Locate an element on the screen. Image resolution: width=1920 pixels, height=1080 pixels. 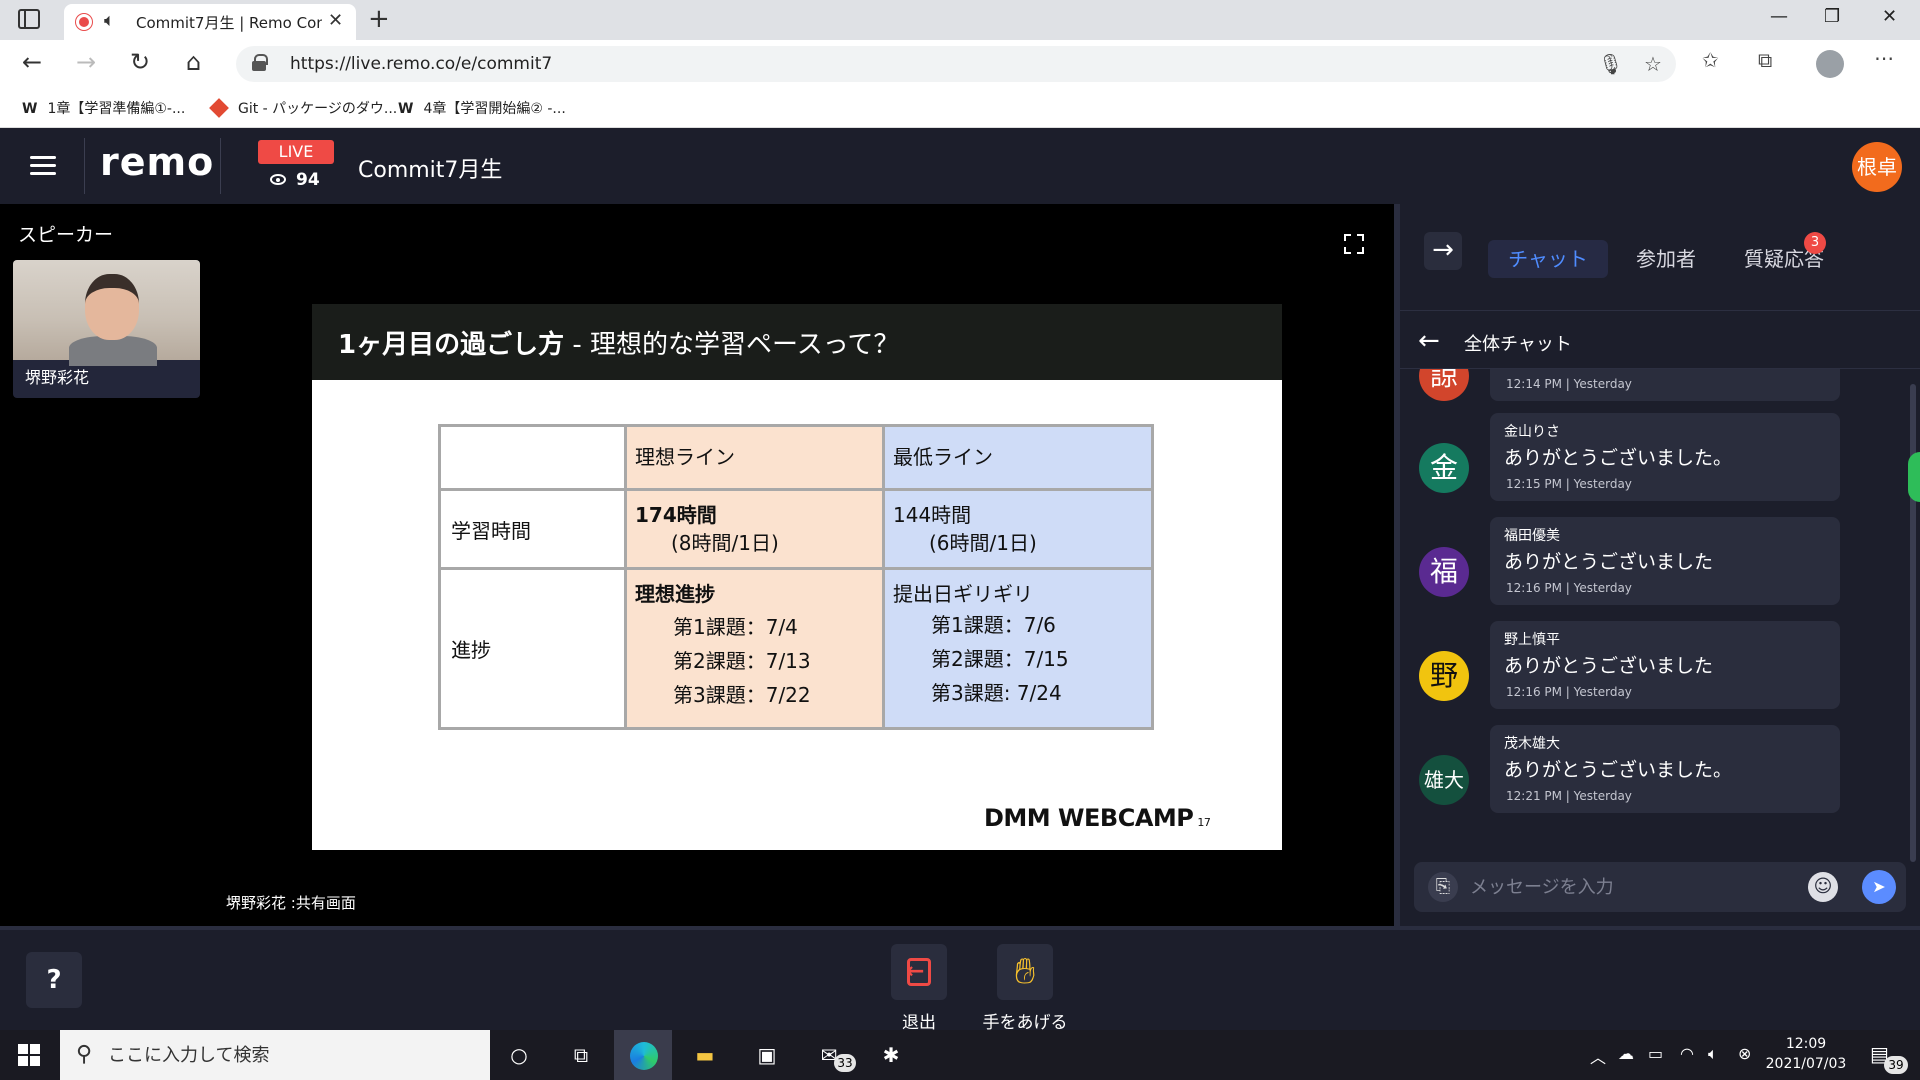
url-text: https://live.remo.co/e/commit7 is located at coordinates (421, 64).